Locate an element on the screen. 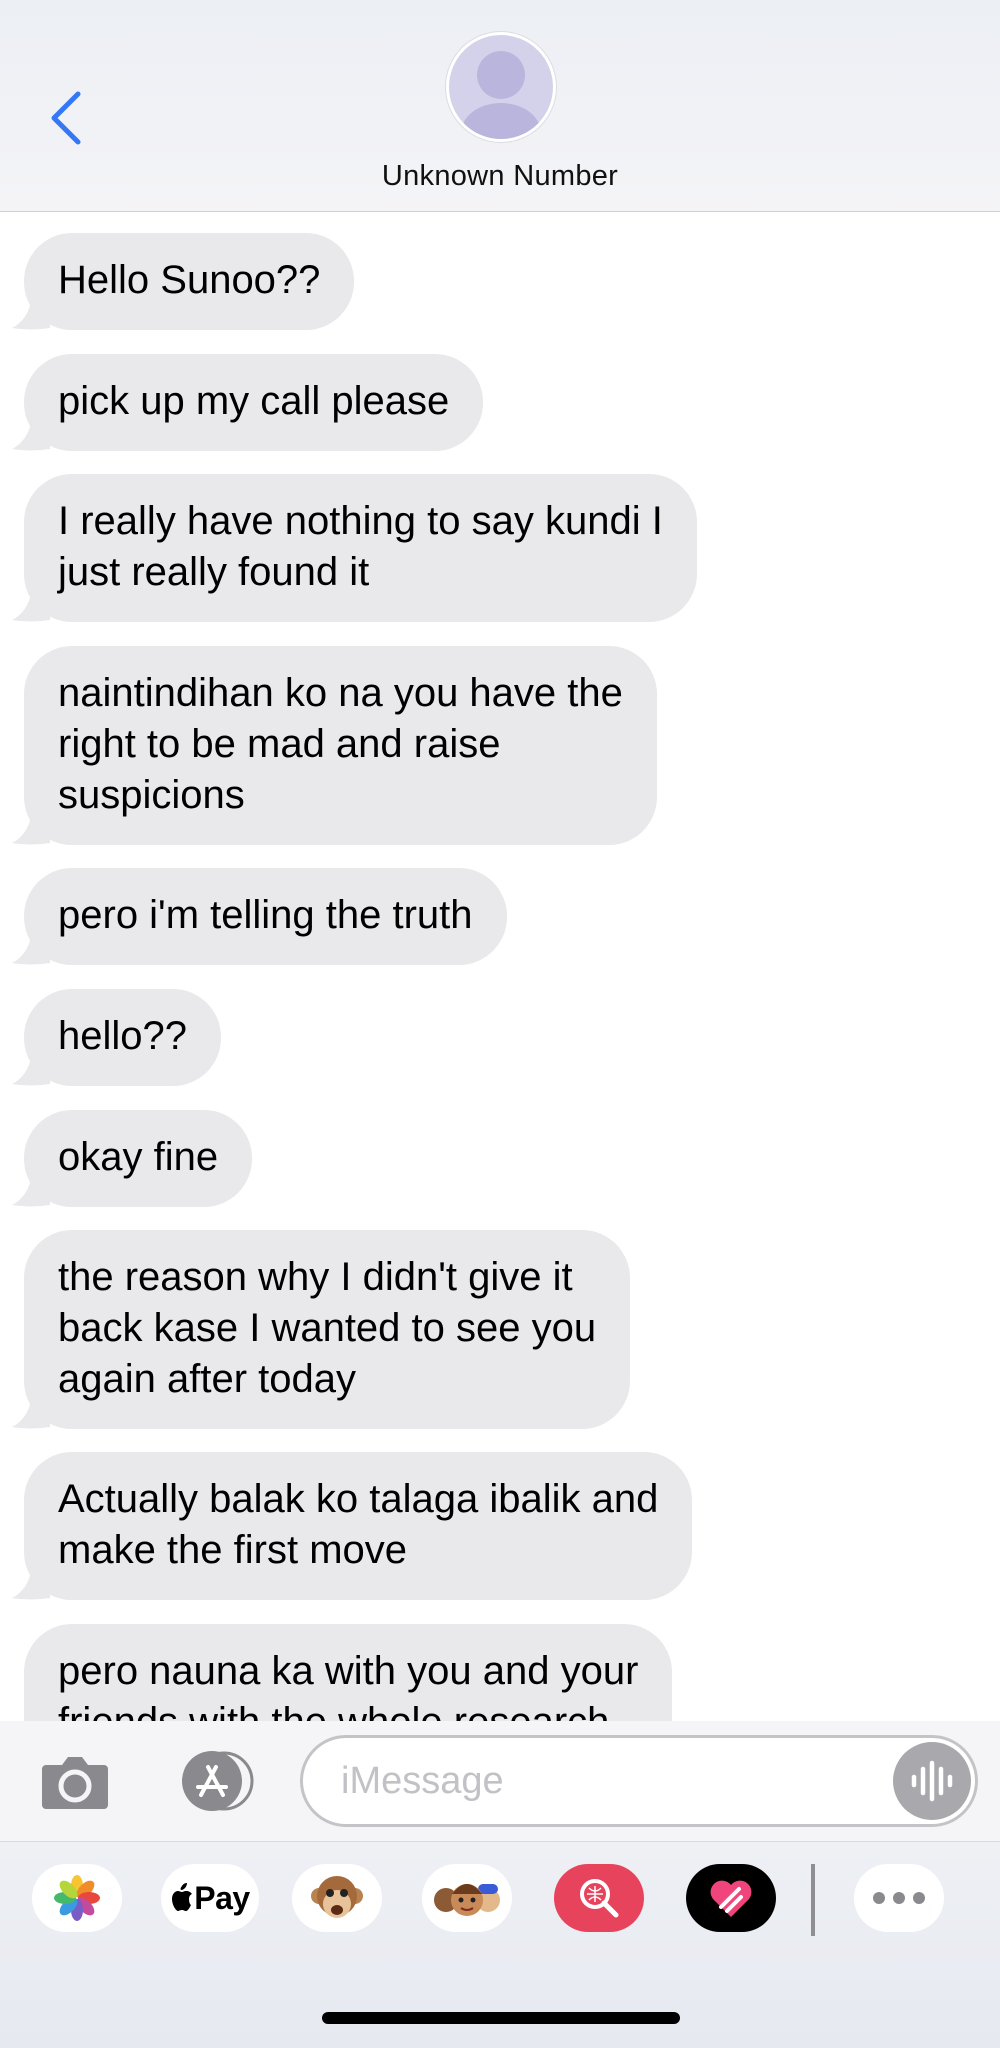 This screenshot has height=2048, width=1000. back-button is located at coordinates (65, 118).